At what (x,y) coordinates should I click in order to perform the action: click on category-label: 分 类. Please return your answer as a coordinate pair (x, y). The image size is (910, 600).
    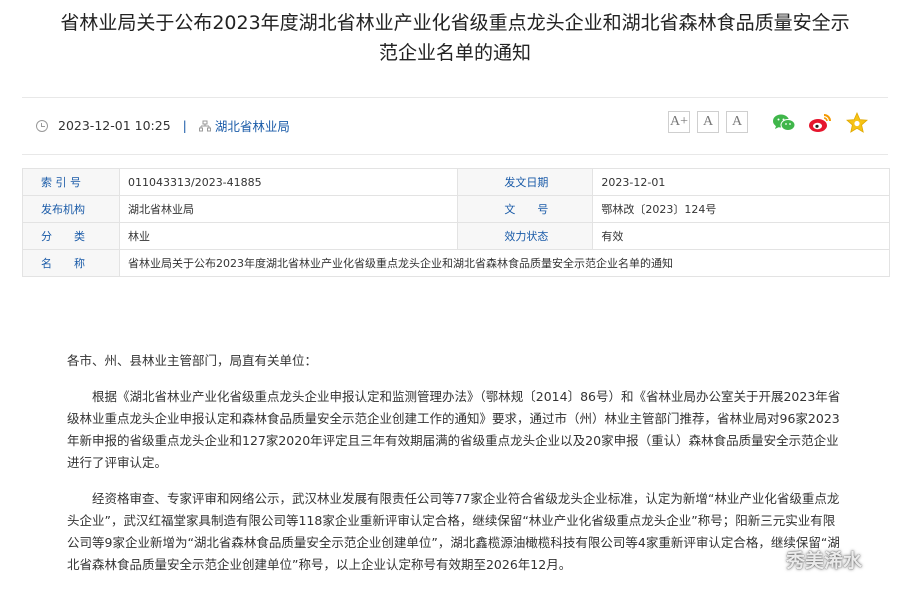
    Looking at the image, I should click on (71, 236).